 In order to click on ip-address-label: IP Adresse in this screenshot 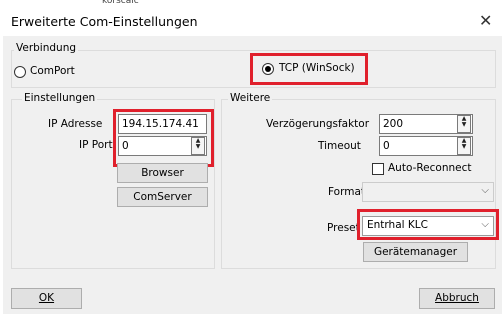, I will do `click(75, 124)`.